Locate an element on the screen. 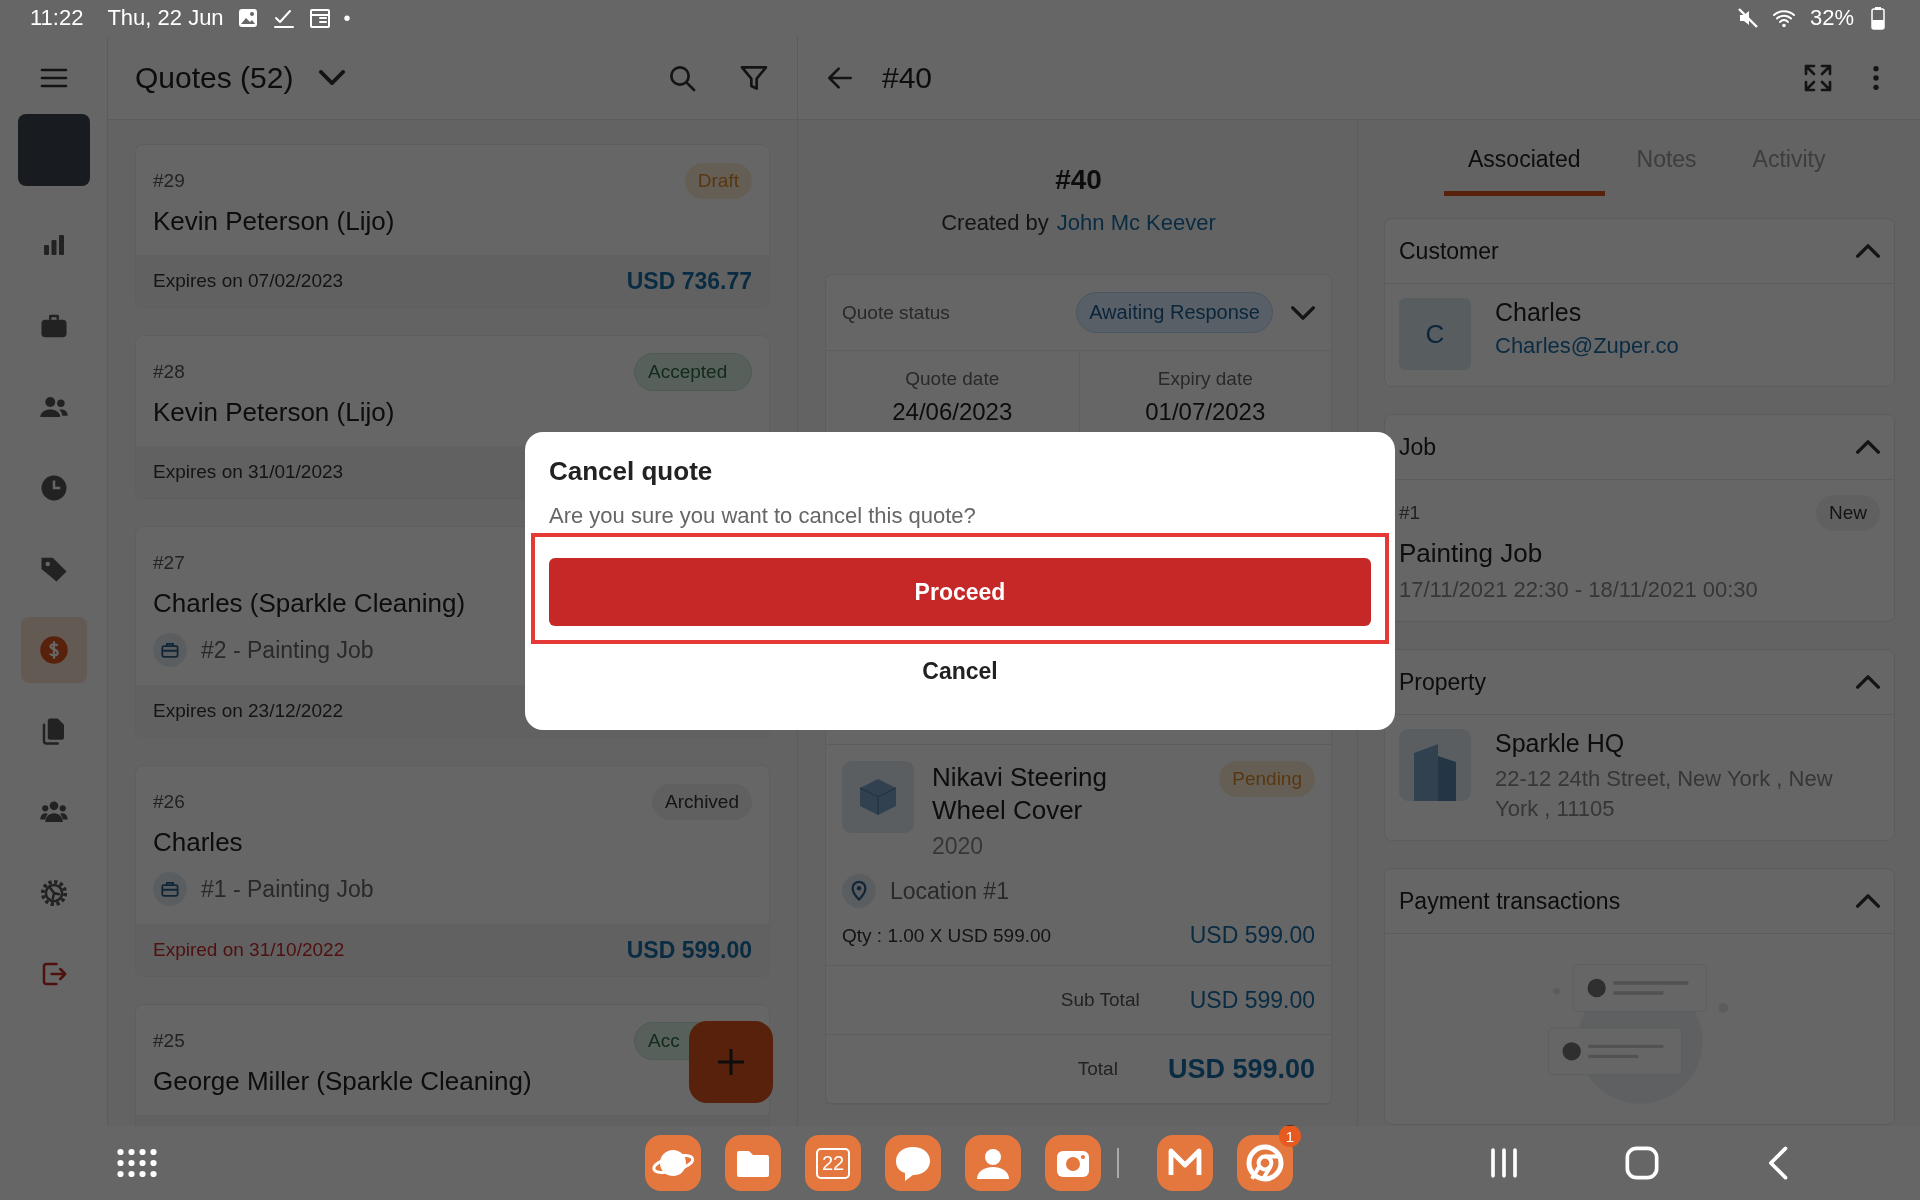 This screenshot has height=1200, width=1920. plus-button is located at coordinates (731, 1062).